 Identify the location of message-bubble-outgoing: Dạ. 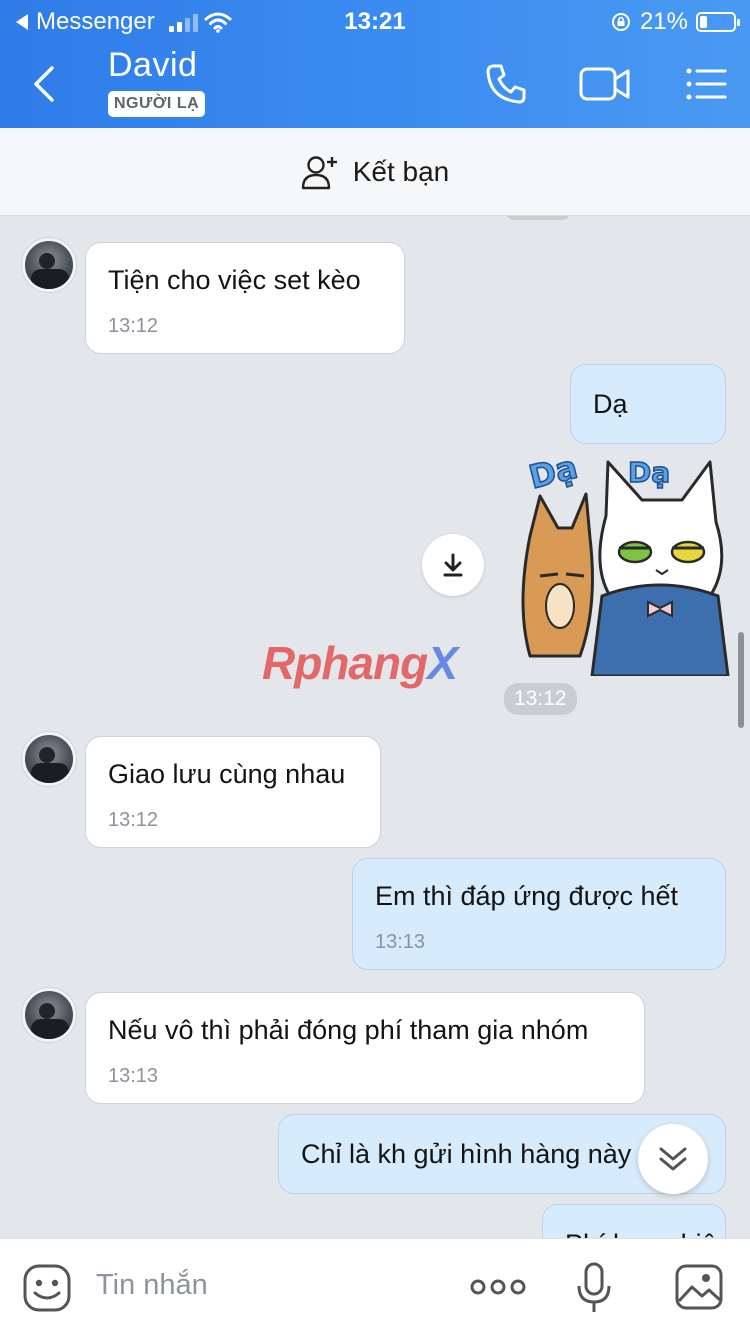
(648, 404).